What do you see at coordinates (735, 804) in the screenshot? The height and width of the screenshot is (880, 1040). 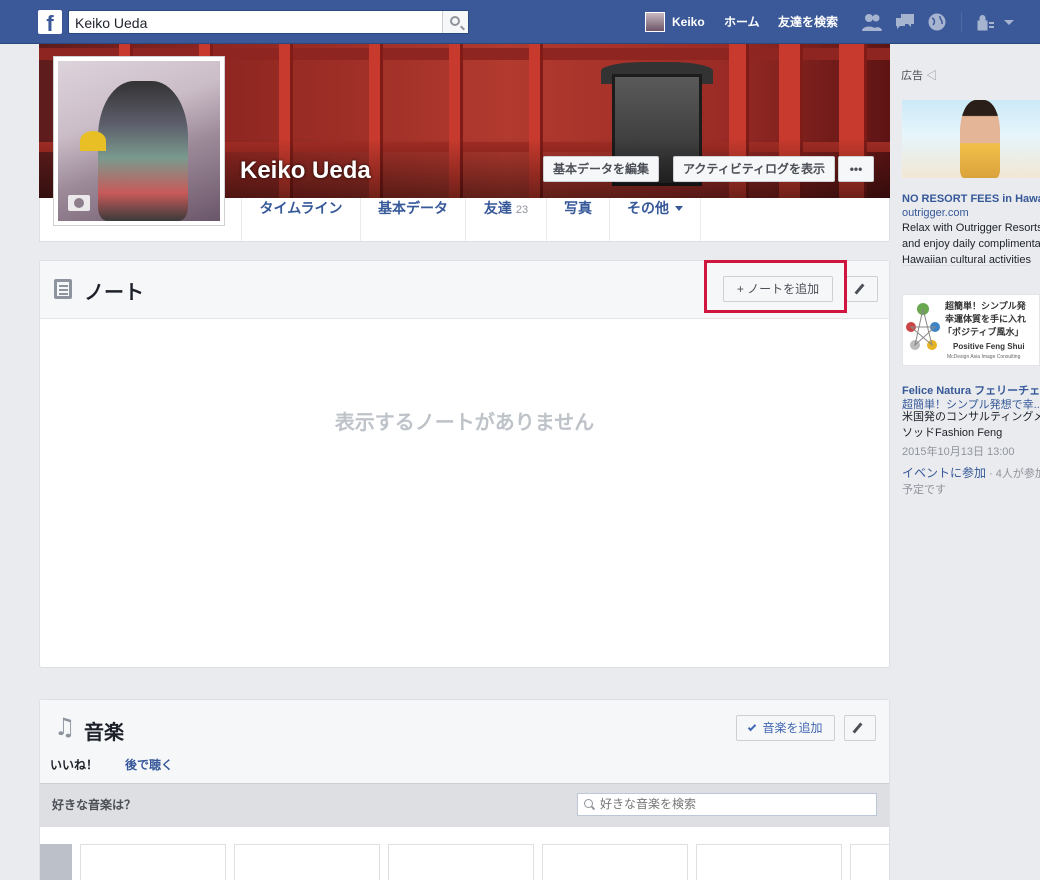 I see `music-search-input` at bounding box center [735, 804].